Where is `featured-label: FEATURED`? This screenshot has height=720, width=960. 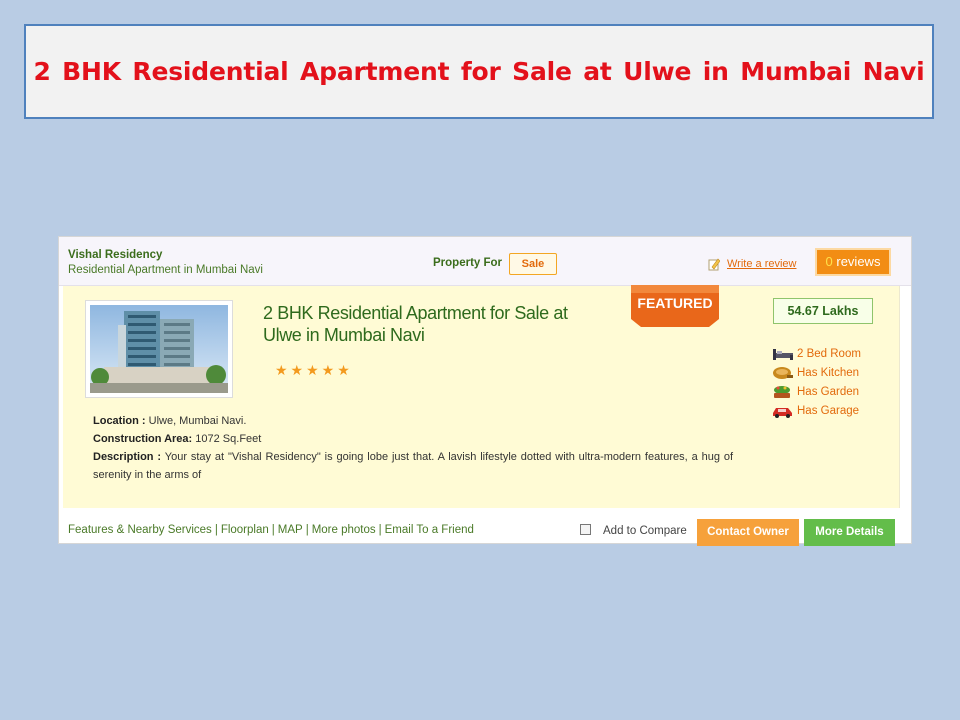 featured-label: FEATURED is located at coordinates (674, 303).